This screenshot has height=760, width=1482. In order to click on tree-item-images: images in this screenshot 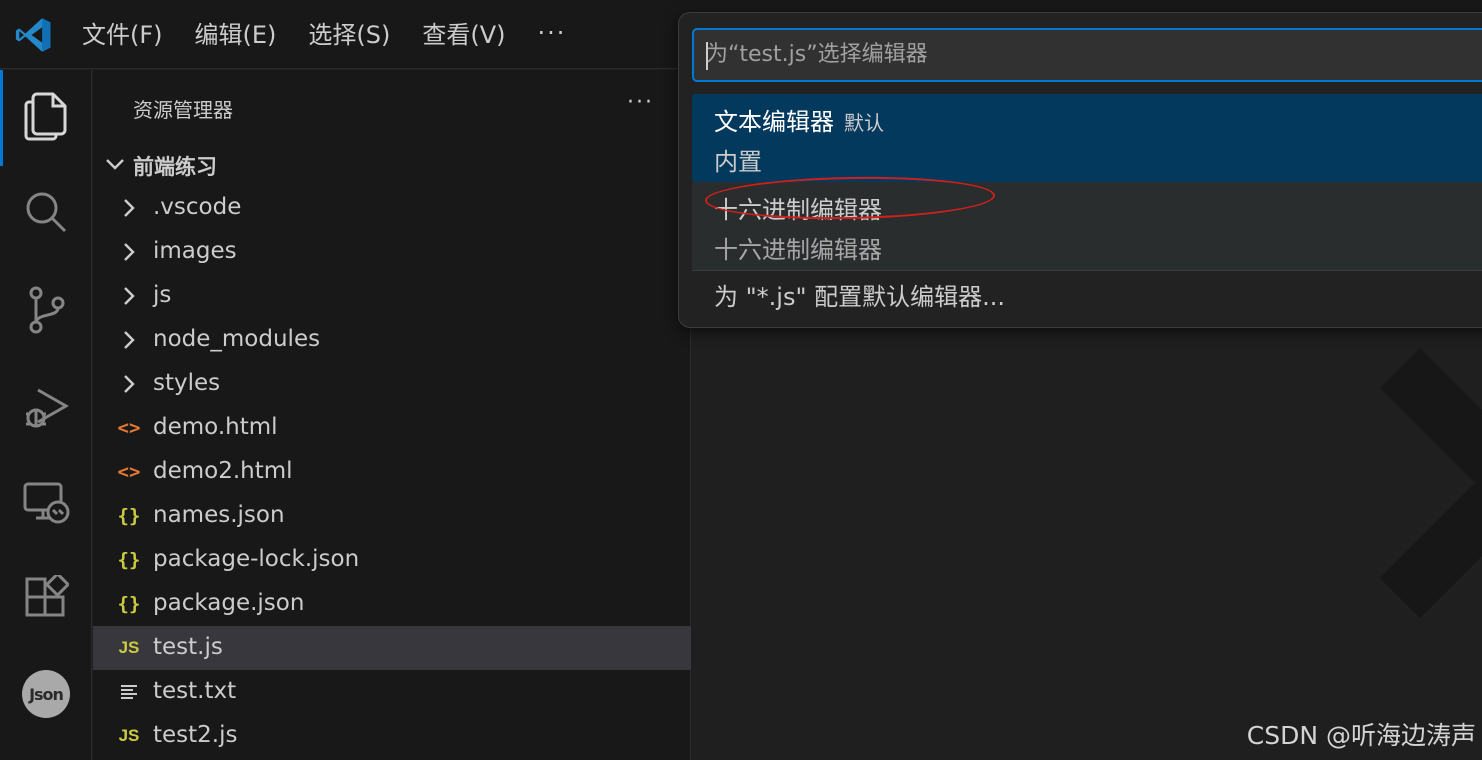, I will do `click(392, 252)`.